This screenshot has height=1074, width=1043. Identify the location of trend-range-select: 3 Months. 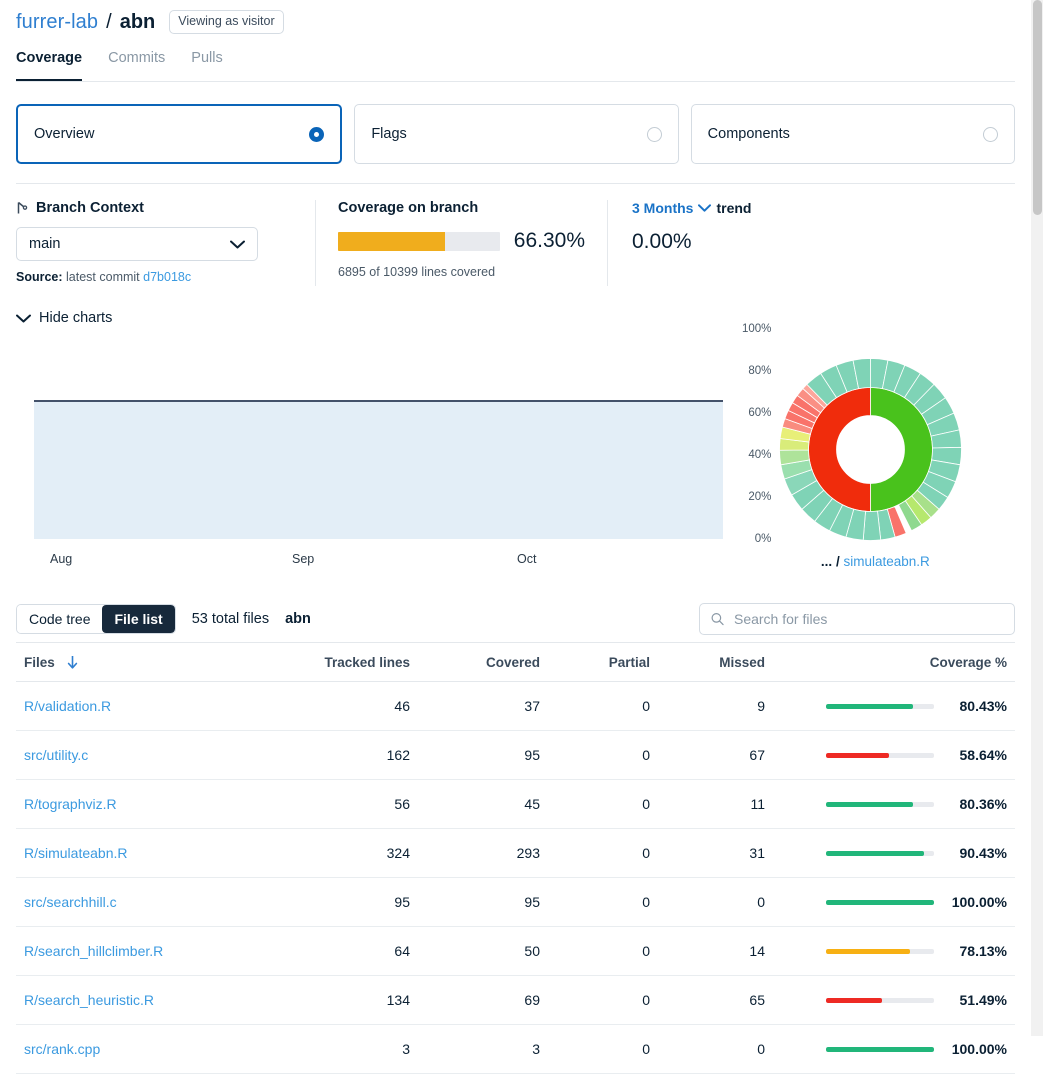
(672, 208).